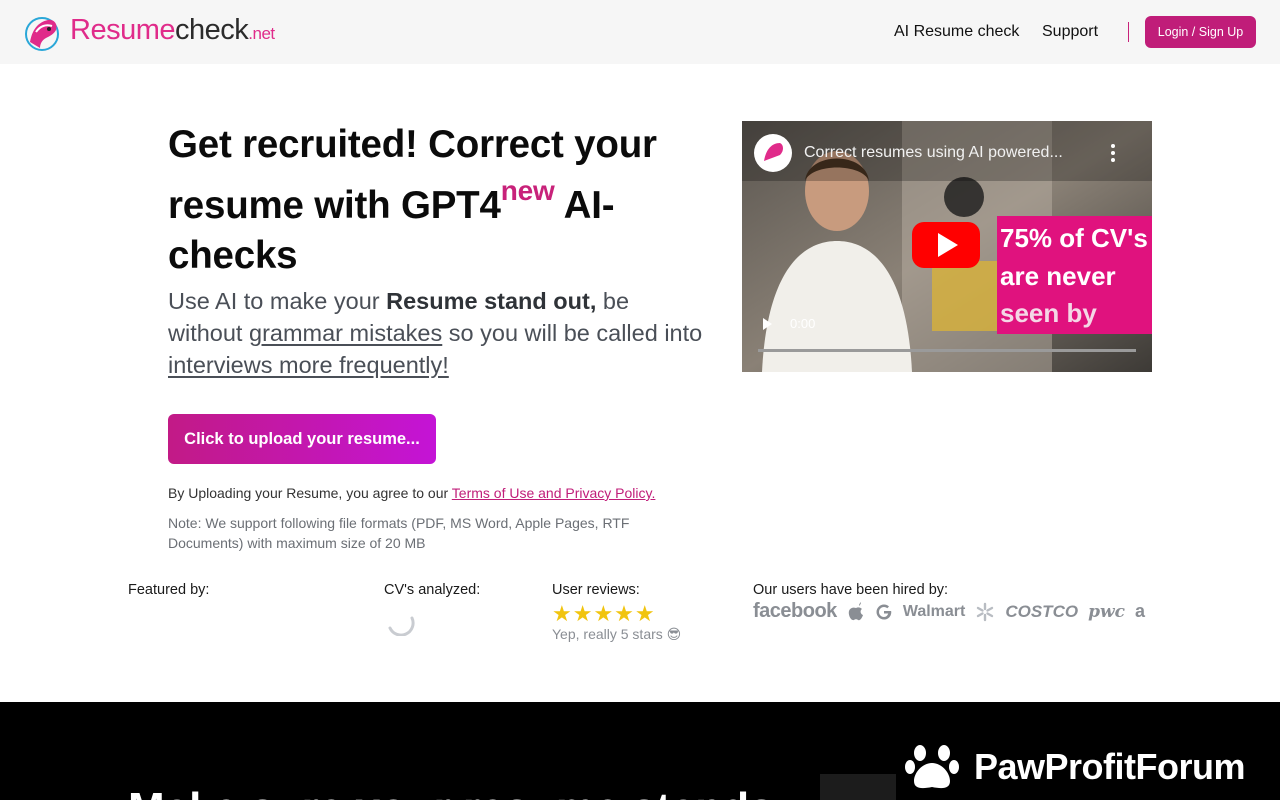 This screenshot has height=800, width=1280. Describe the element at coordinates (1048, 313) in the screenshot. I see `video-overlay-line3: seen by` at that location.